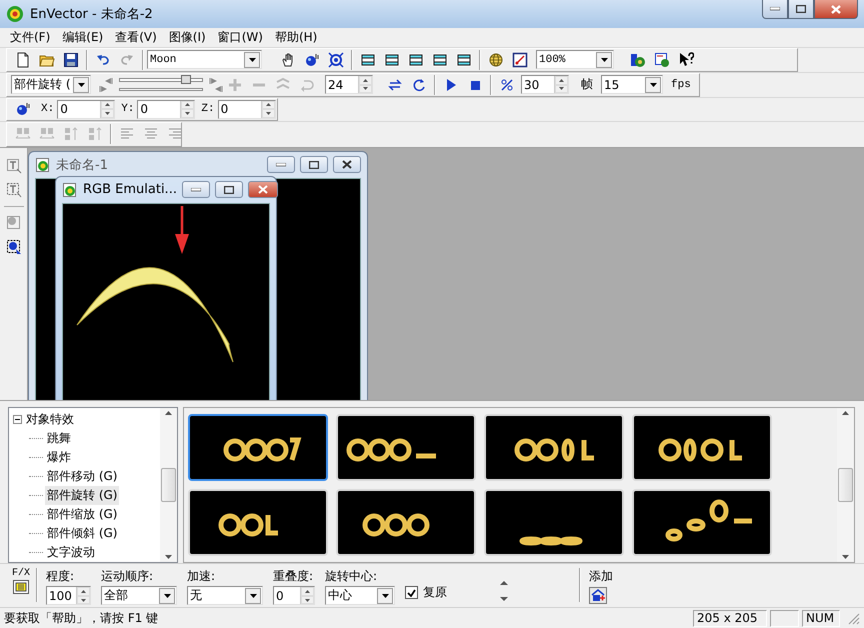 Image resolution: width=864 pixels, height=628 pixels. What do you see at coordinates (51, 84) in the screenshot?
I see `effect-dropdown: 部件旋转 (` at bounding box center [51, 84].